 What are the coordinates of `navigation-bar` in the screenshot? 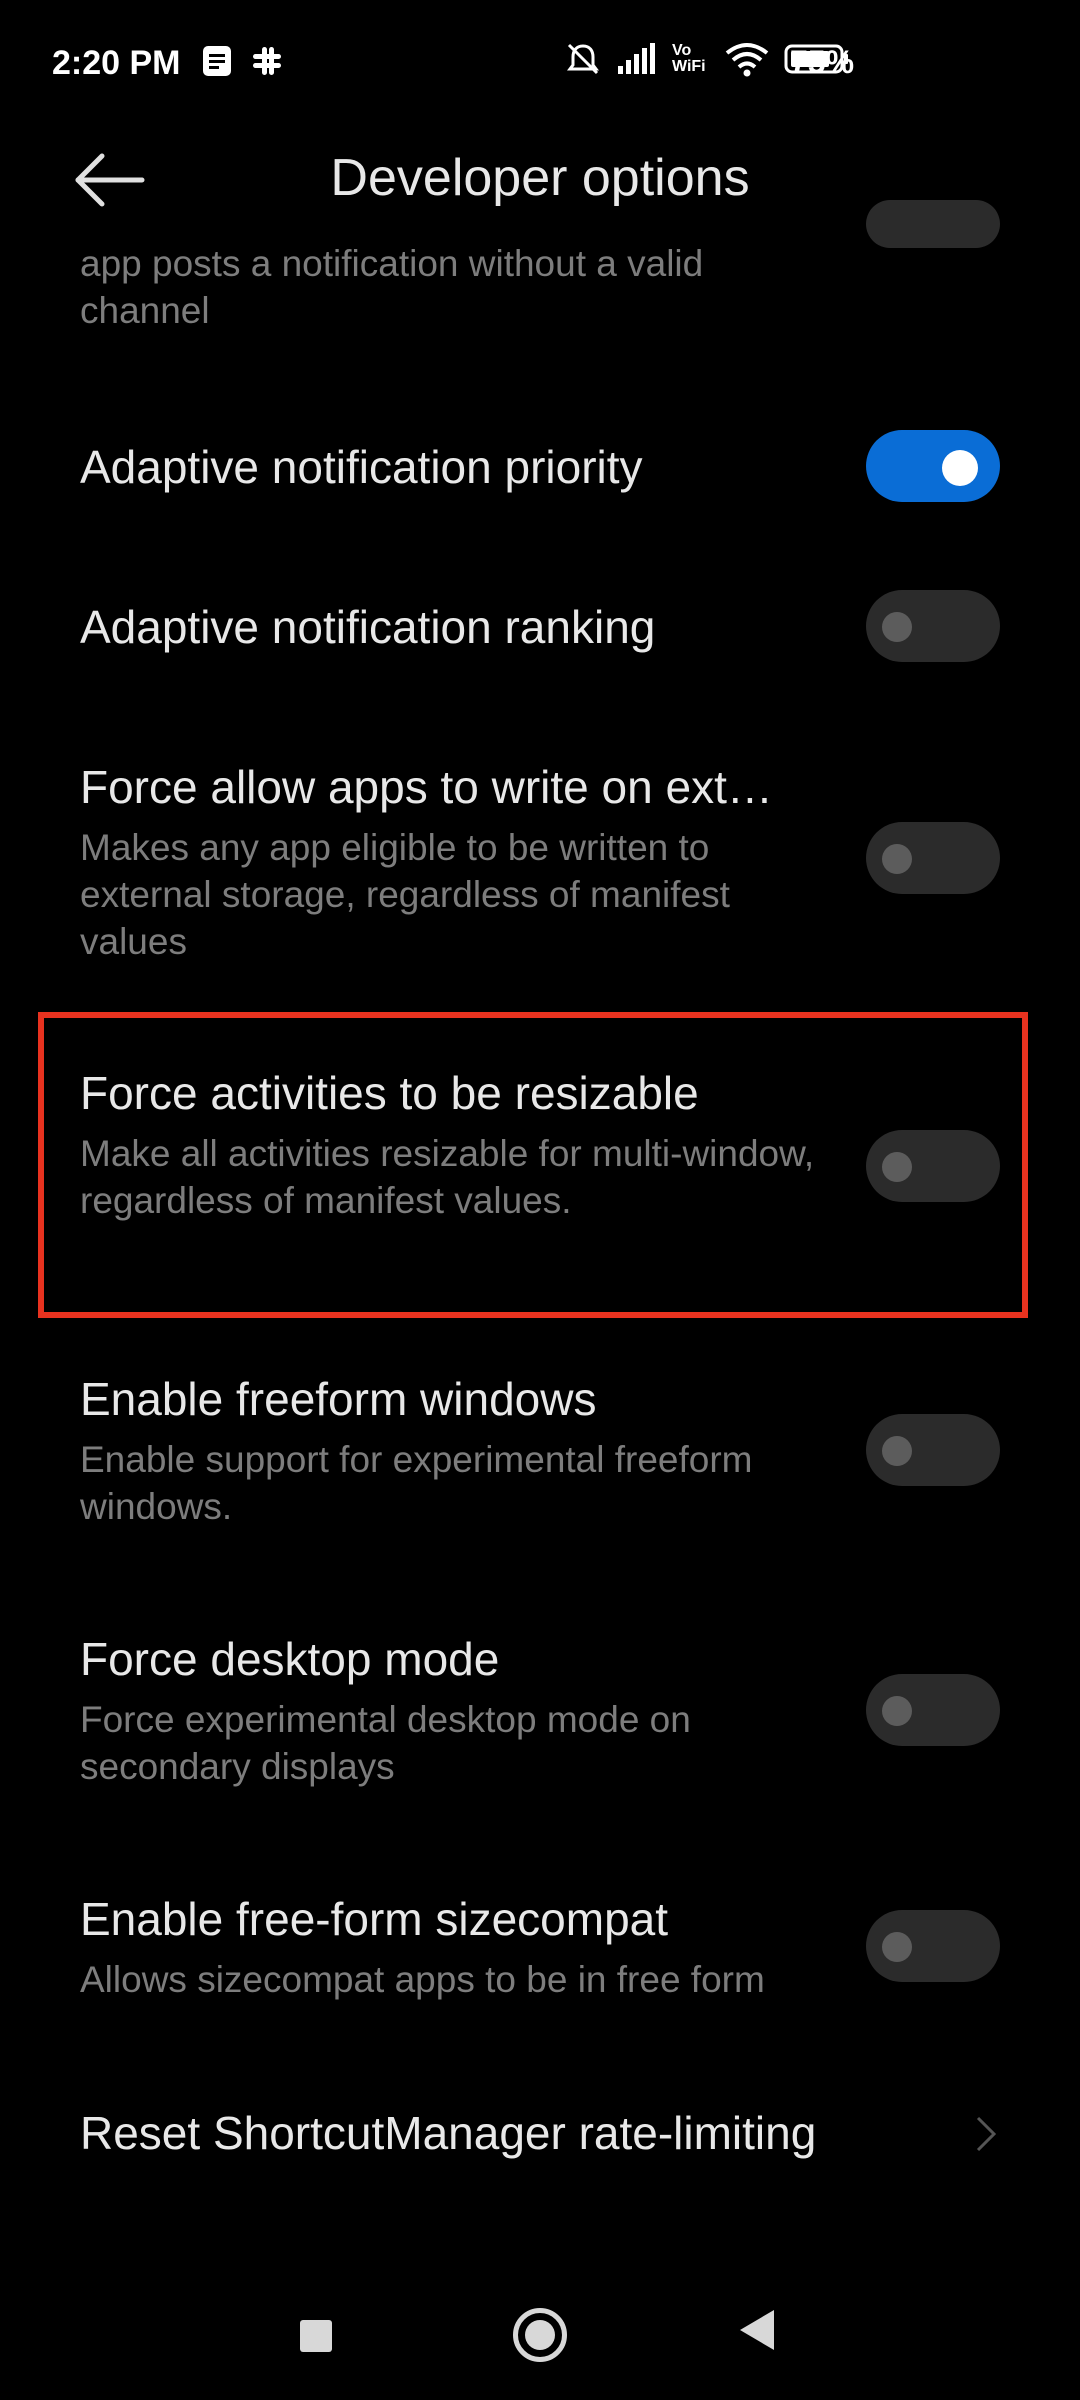 It's located at (540, 2340).